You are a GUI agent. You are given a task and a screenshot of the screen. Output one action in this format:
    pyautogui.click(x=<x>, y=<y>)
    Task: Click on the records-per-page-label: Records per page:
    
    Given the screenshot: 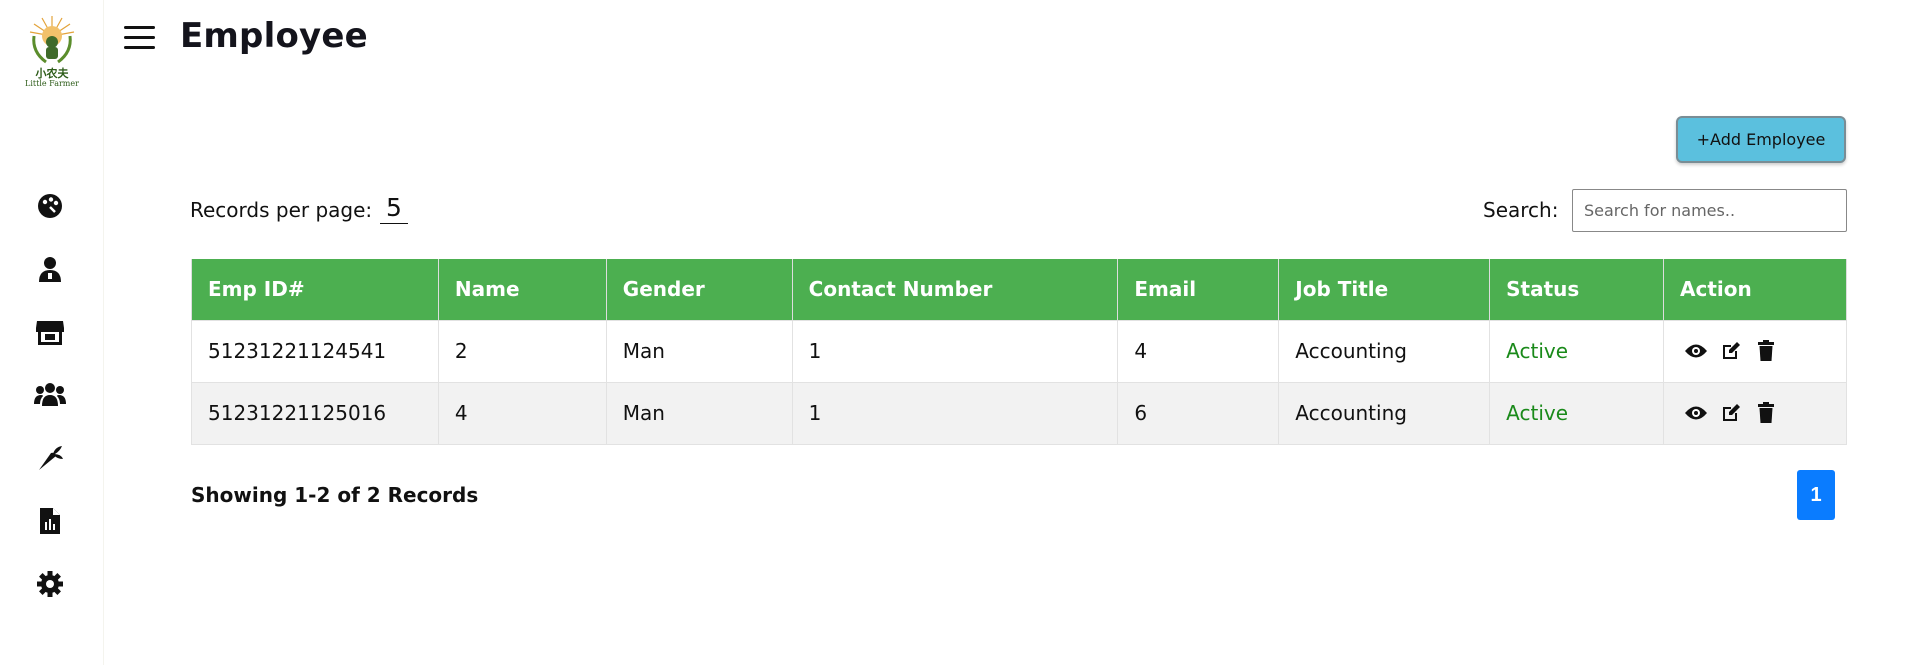 What is the action you would take?
    pyautogui.click(x=281, y=210)
    